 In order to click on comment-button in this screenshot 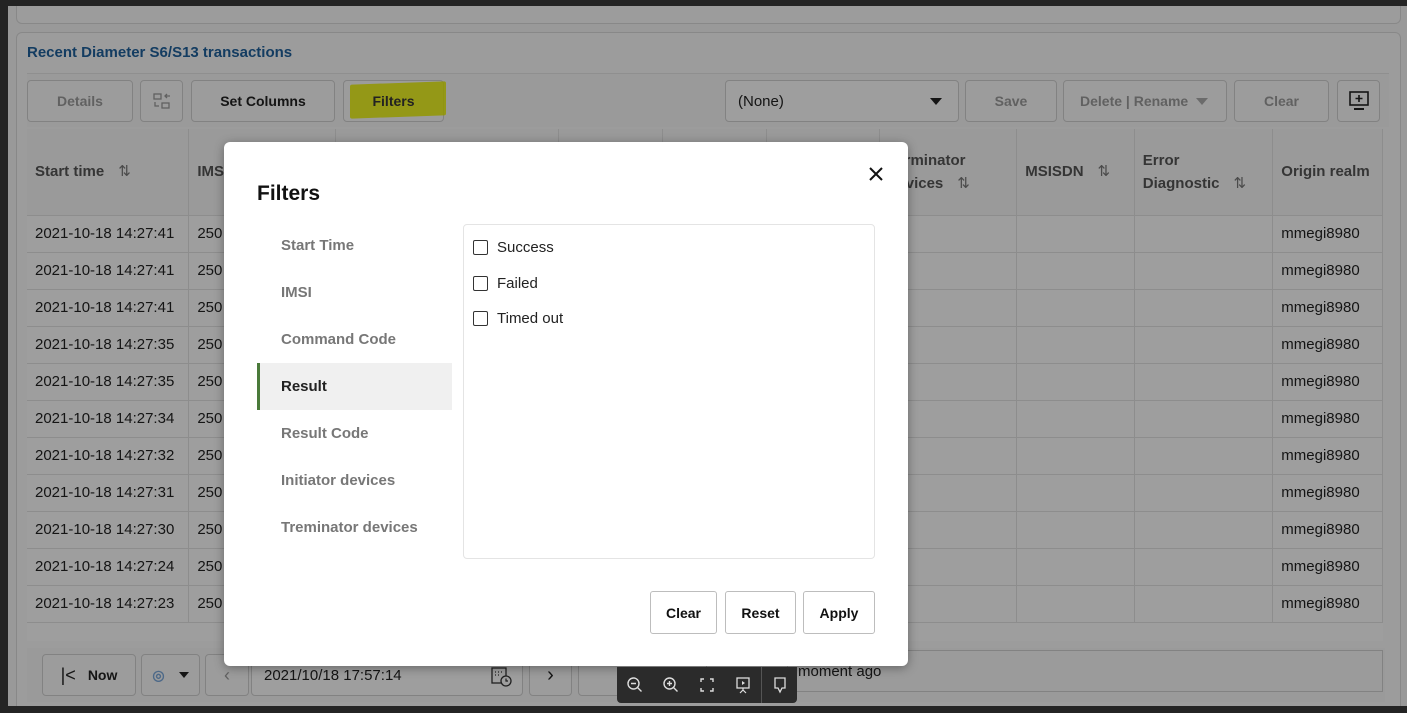, I will do `click(779, 685)`.